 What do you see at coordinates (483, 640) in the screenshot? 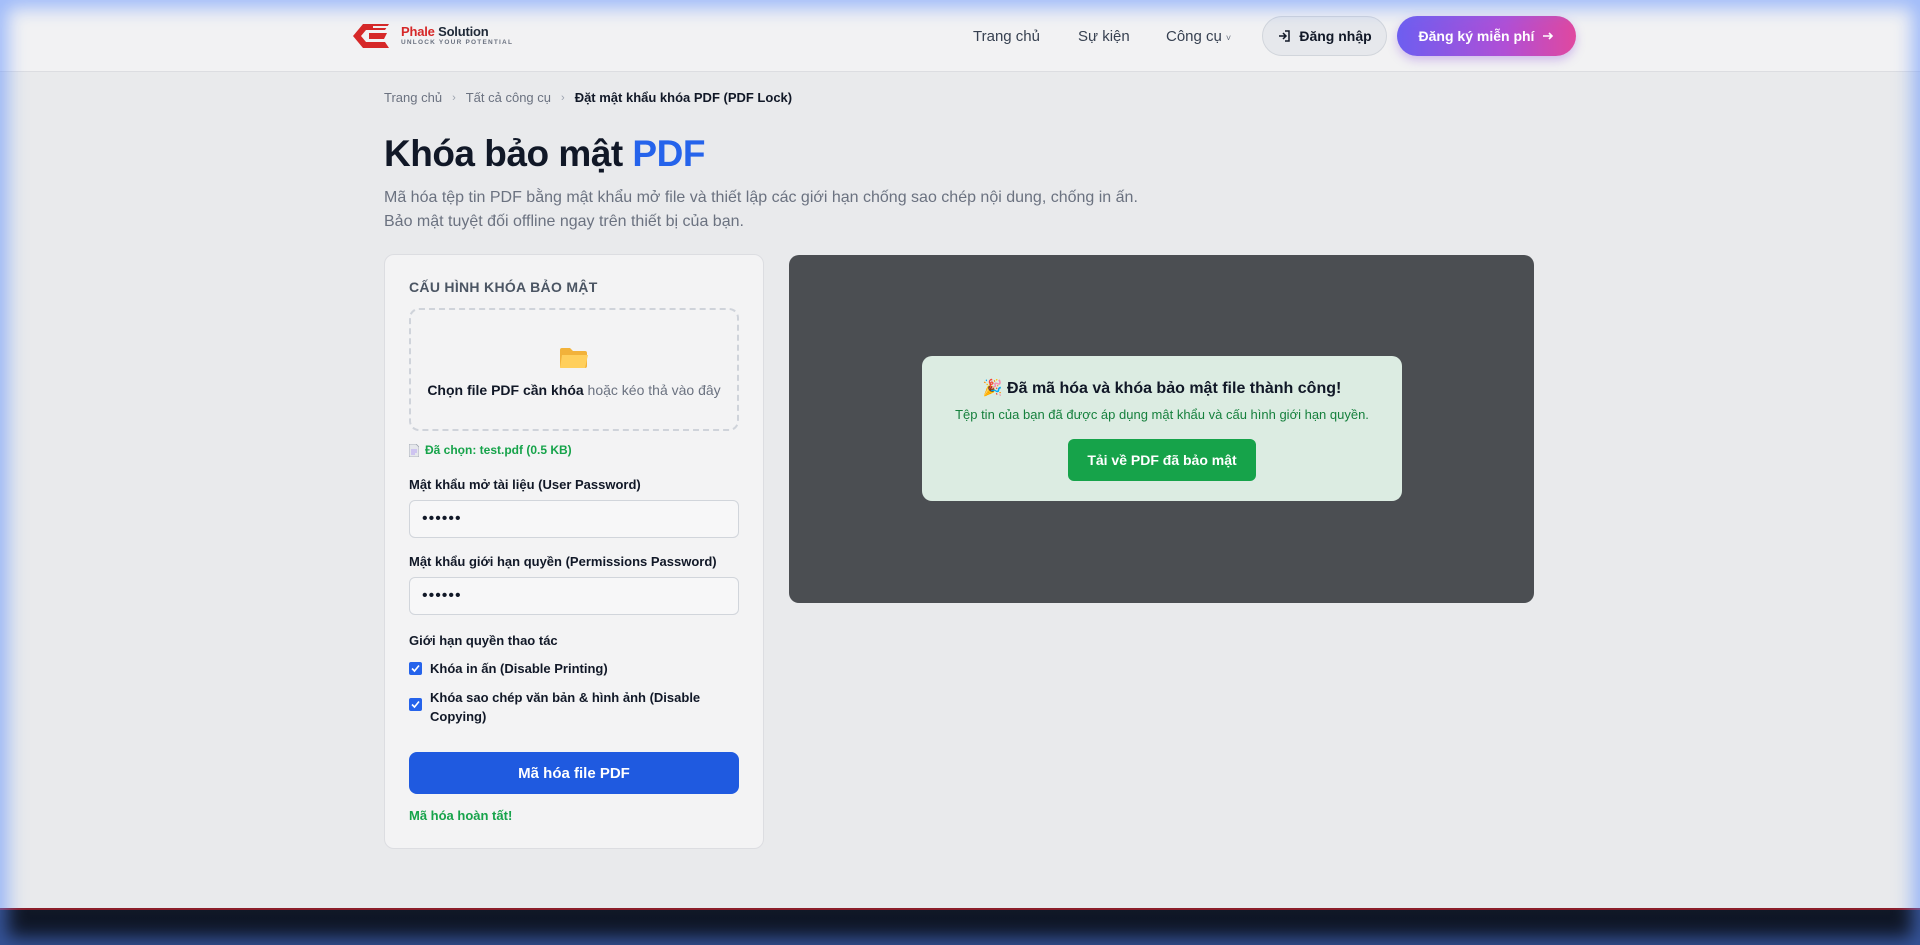
I see `restrictions-label: Giới hạn quyền thao tác` at bounding box center [483, 640].